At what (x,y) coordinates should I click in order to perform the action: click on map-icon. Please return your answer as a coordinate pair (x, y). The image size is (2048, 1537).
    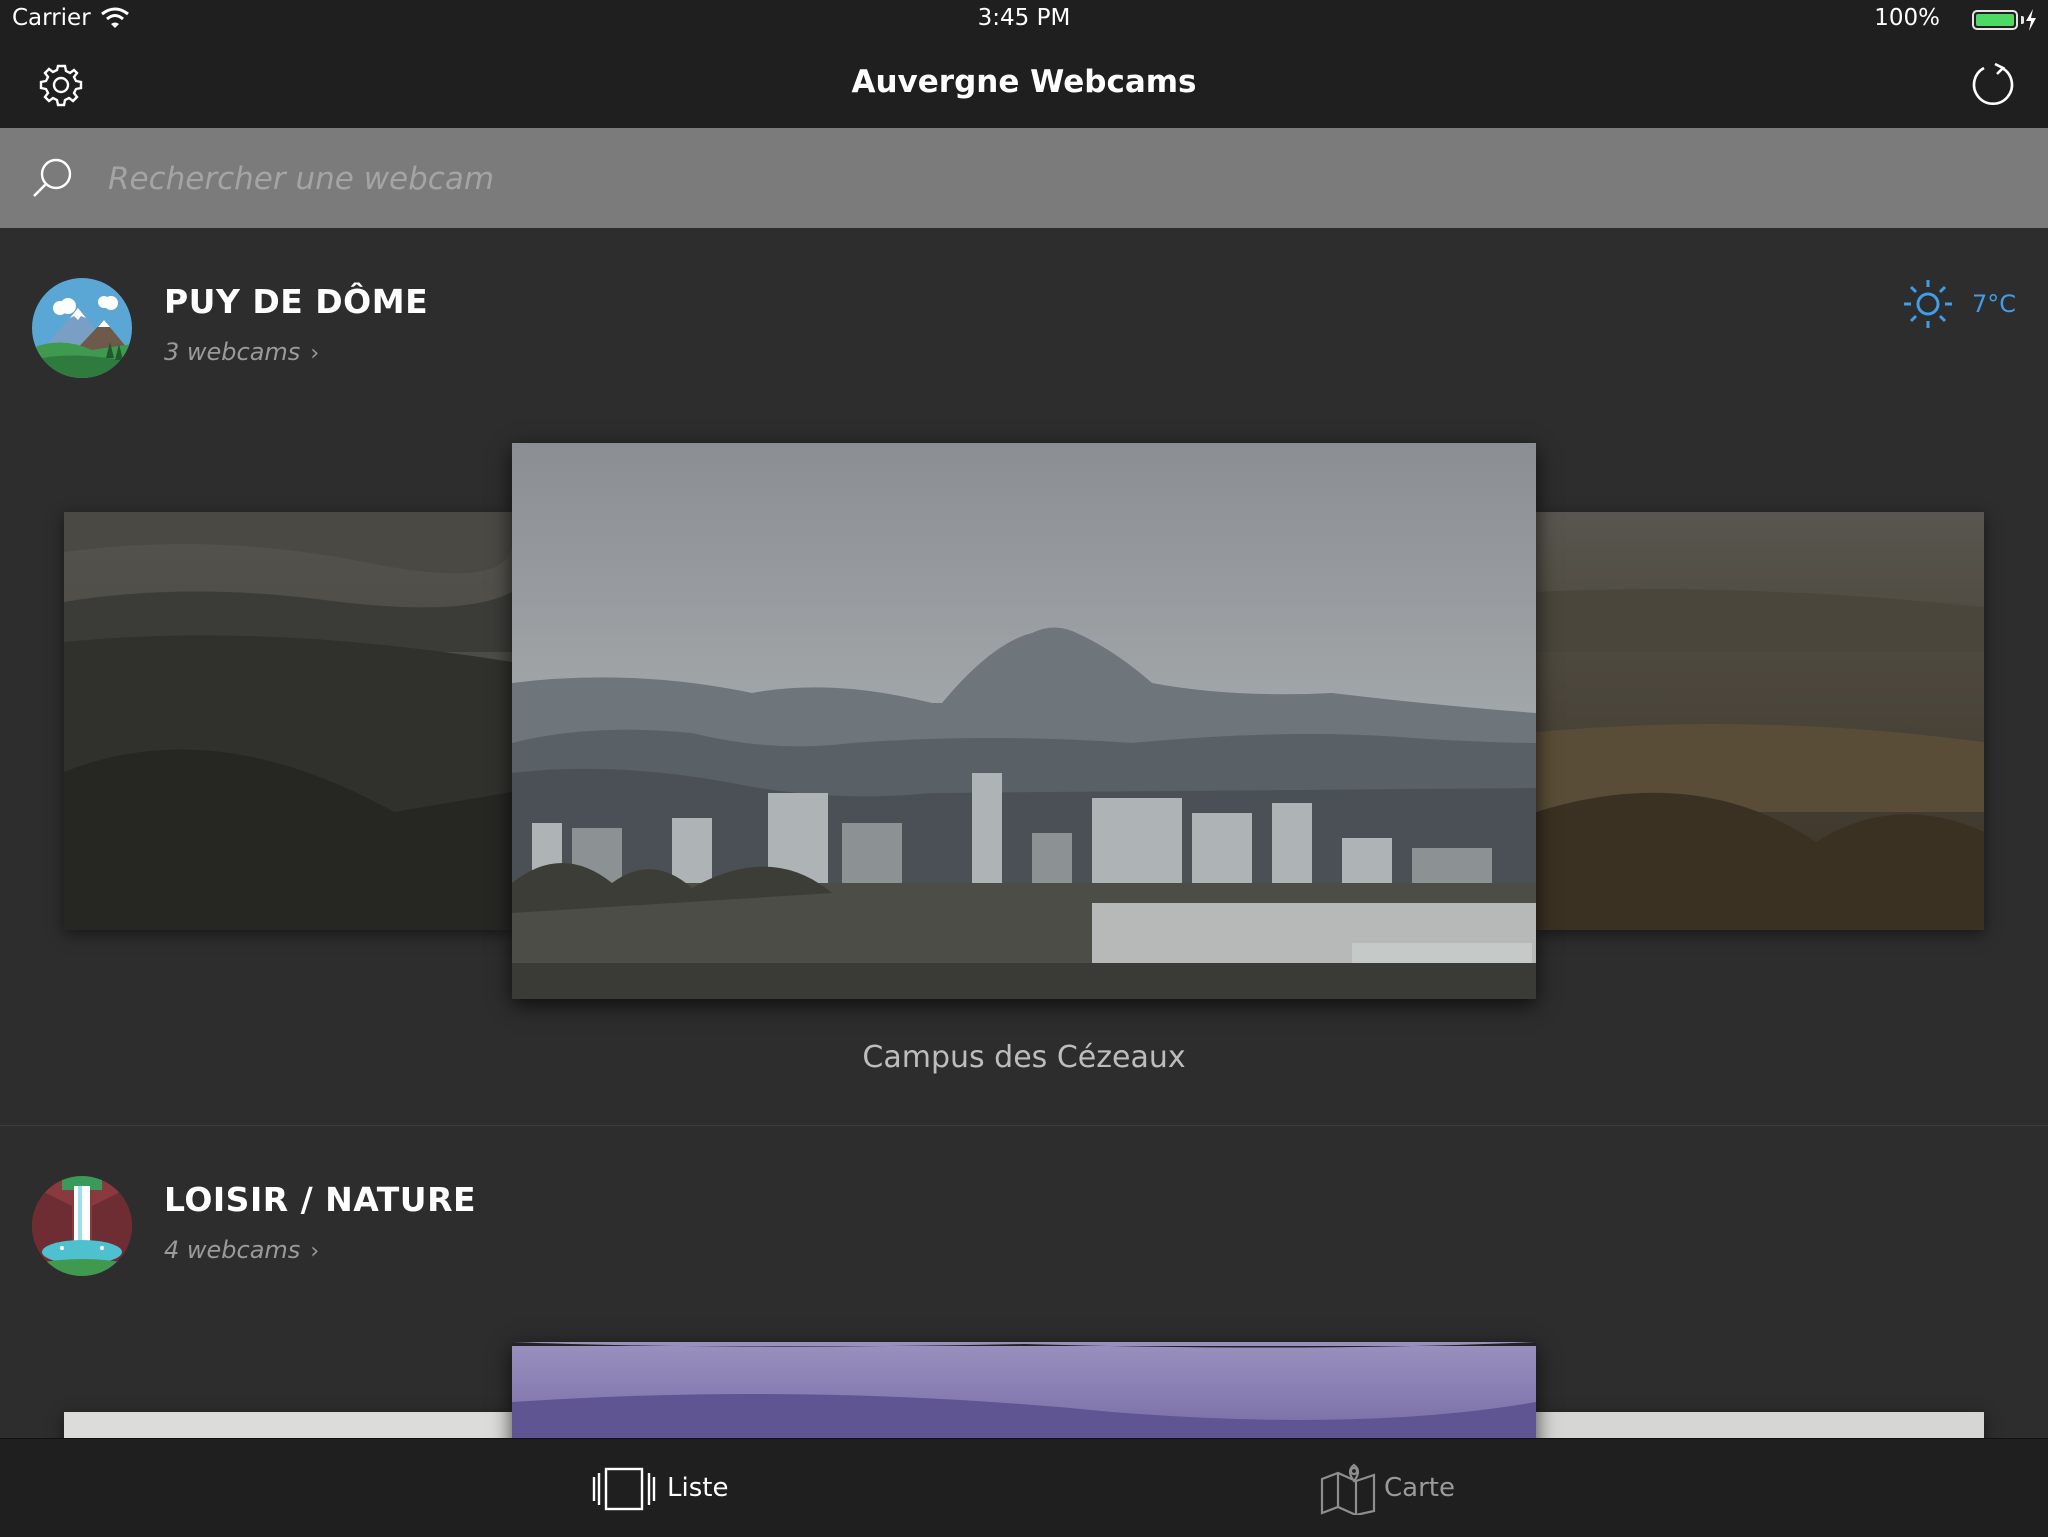
    Looking at the image, I should click on (1348, 1489).